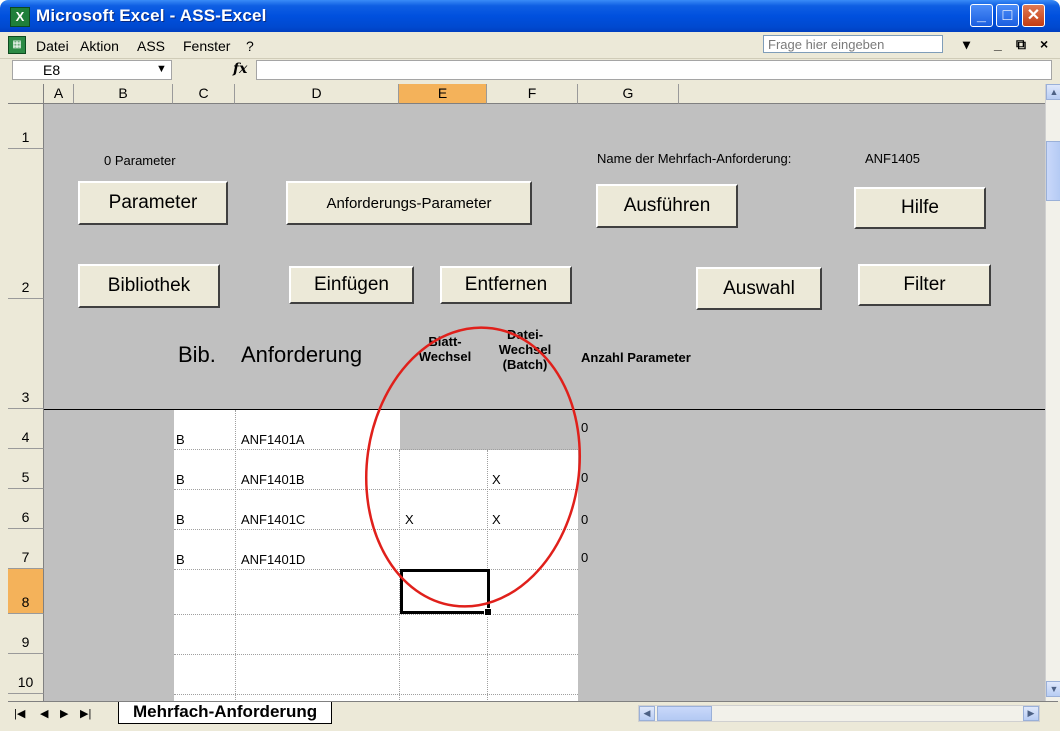 The image size is (1060, 731). I want to click on cell-anforderung: ANF1401C, so click(273, 519).